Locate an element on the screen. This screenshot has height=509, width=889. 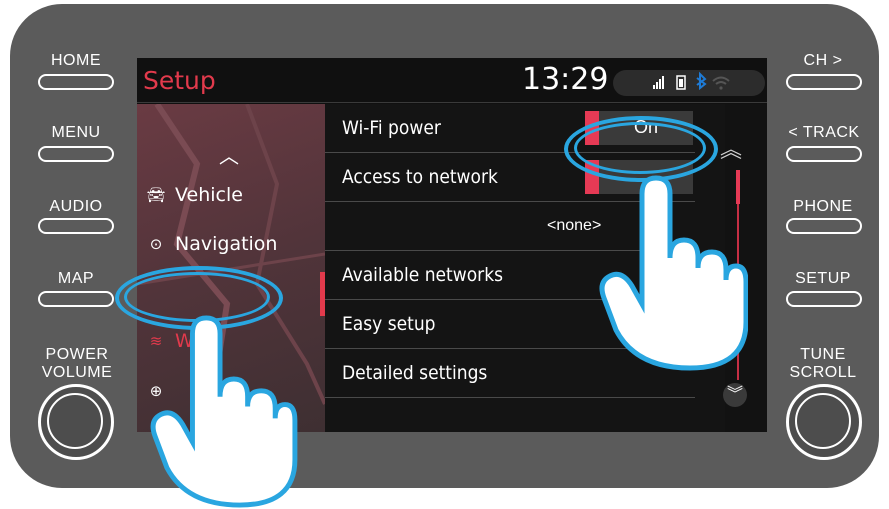
audio-button is located at coordinates (76, 226).